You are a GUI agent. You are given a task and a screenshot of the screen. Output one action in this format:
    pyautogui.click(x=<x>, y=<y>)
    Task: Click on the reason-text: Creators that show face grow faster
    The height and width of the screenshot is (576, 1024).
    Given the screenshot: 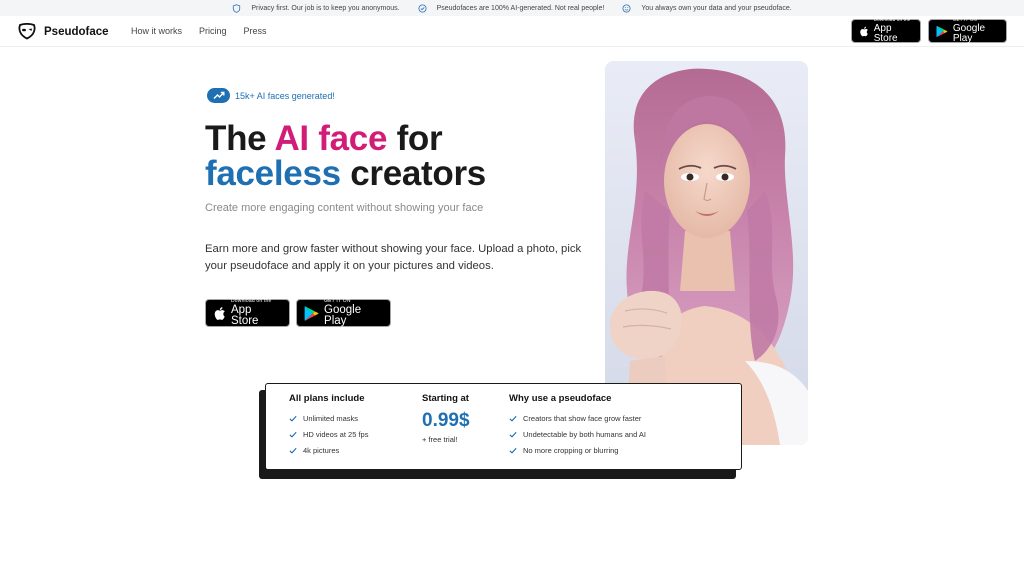 What is the action you would take?
    pyautogui.click(x=582, y=418)
    